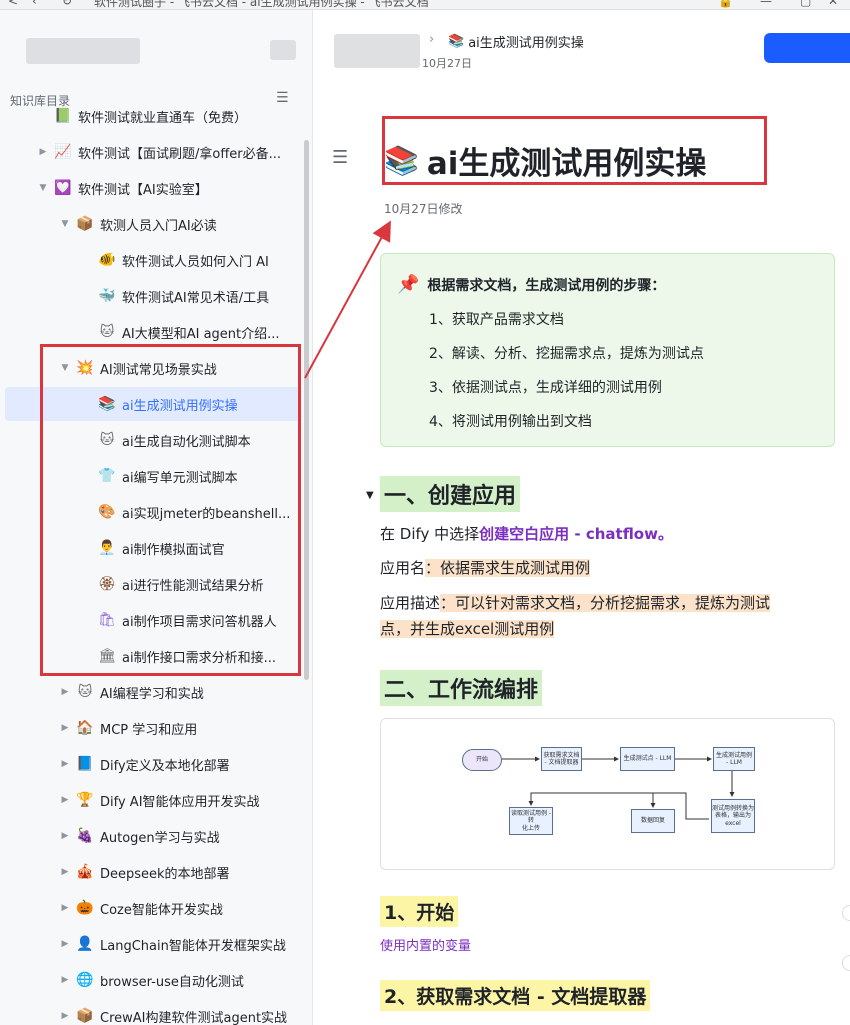 This screenshot has height=1025, width=850. I want to click on doc-emoji-icon: 🏠, so click(85, 728).